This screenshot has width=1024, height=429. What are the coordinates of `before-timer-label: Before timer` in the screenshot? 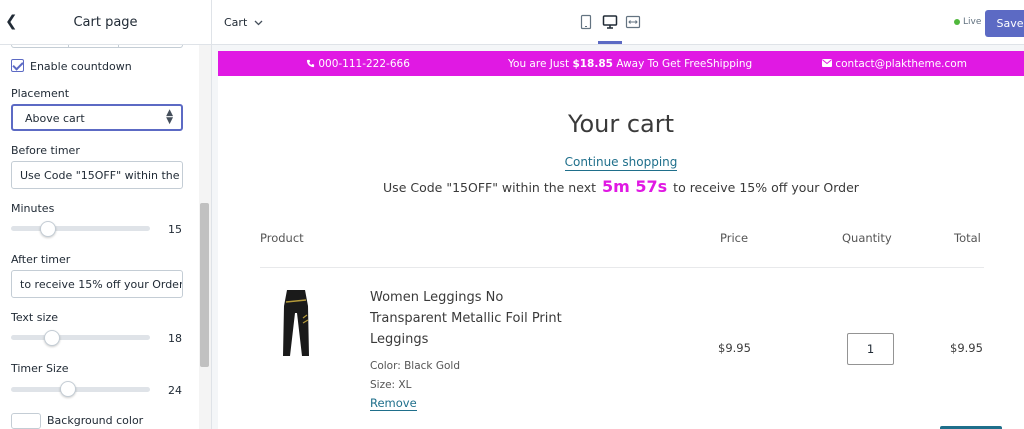 It's located at (45, 150).